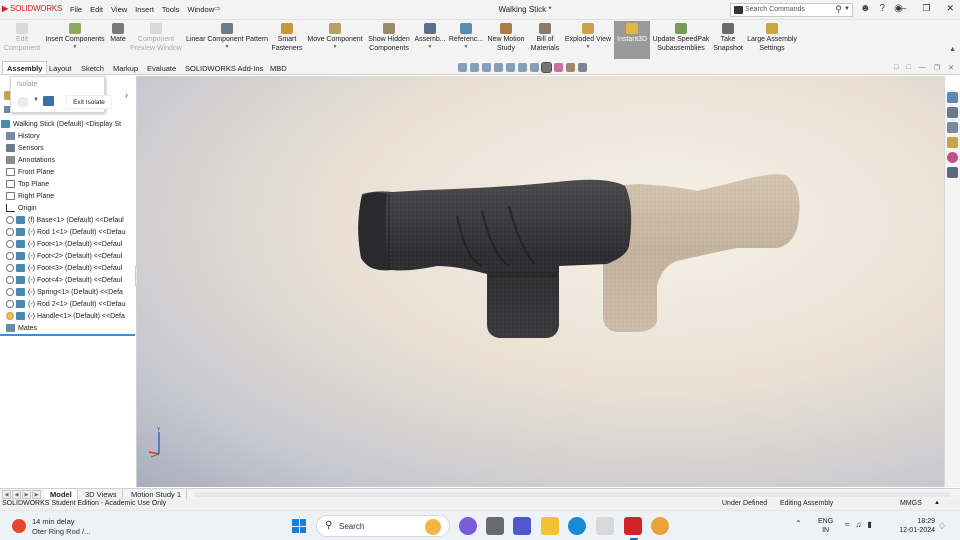  Describe the element at coordinates (570, 67) in the screenshot. I see `apply-scene-icon` at that location.